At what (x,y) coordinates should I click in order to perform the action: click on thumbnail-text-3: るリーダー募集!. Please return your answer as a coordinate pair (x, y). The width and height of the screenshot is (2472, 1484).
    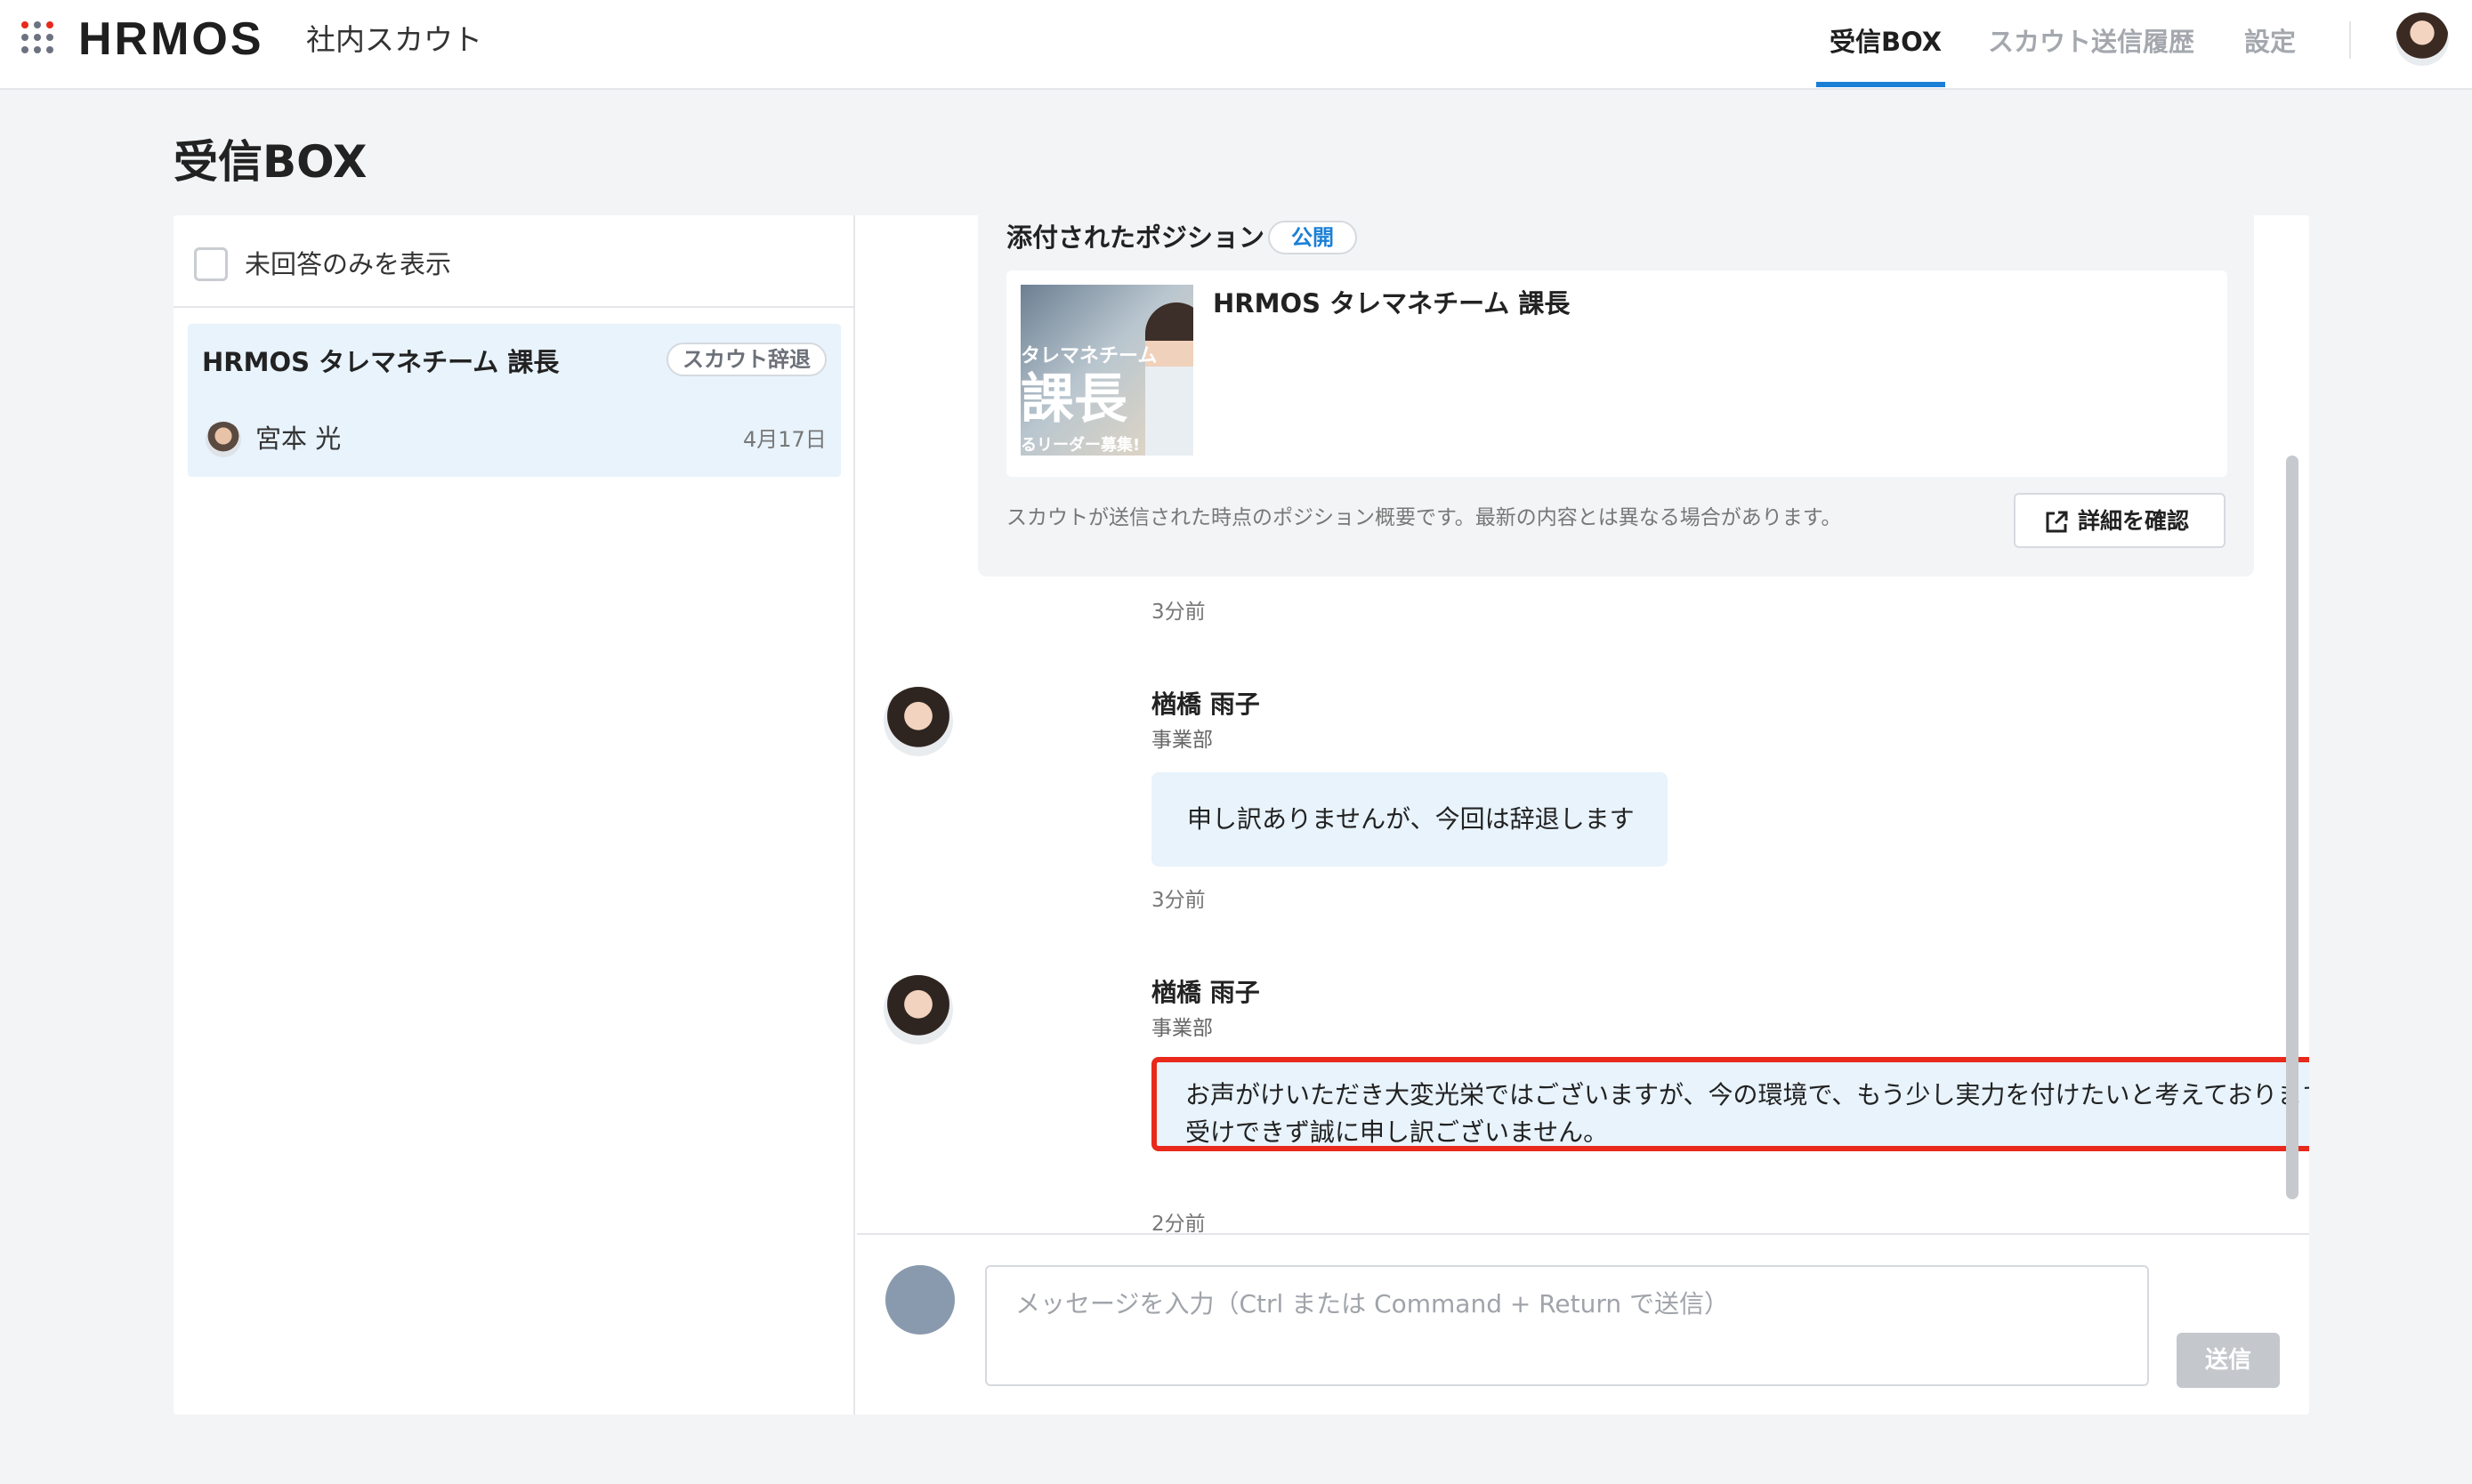
    Looking at the image, I should click on (1081, 445).